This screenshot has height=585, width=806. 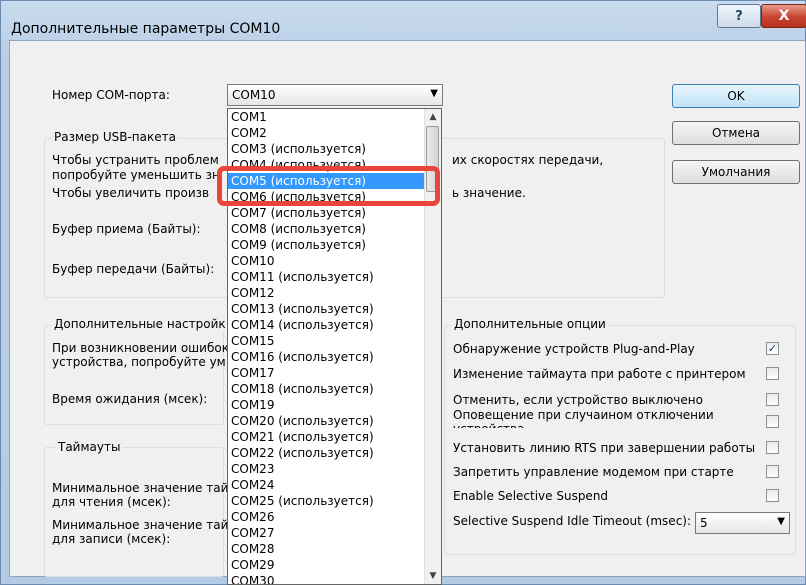 I want to click on dropdown-option: COM21 (используется), so click(x=334, y=437).